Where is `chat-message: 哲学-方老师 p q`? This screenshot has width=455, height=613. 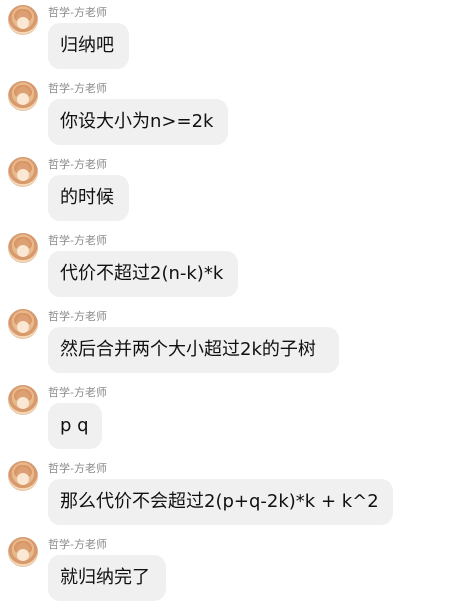 chat-message: 哲学-方老师 p q is located at coordinates (227, 418).